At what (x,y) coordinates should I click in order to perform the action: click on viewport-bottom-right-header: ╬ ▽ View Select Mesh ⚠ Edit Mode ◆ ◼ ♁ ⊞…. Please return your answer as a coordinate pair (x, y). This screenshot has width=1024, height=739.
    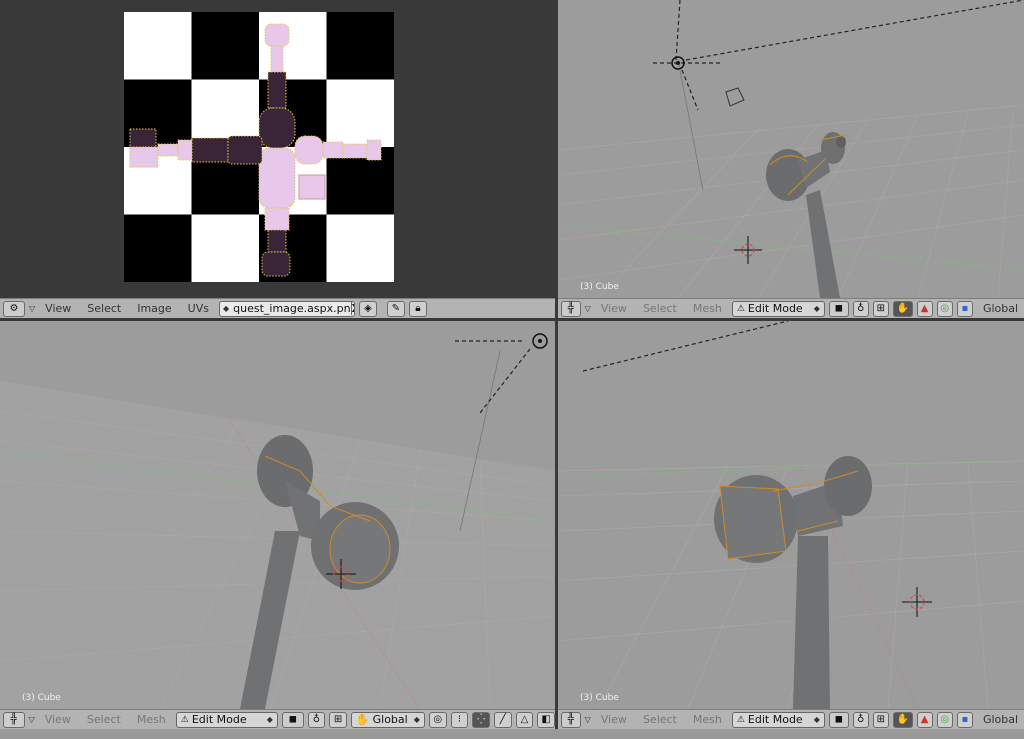
    Looking at the image, I should click on (791, 719).